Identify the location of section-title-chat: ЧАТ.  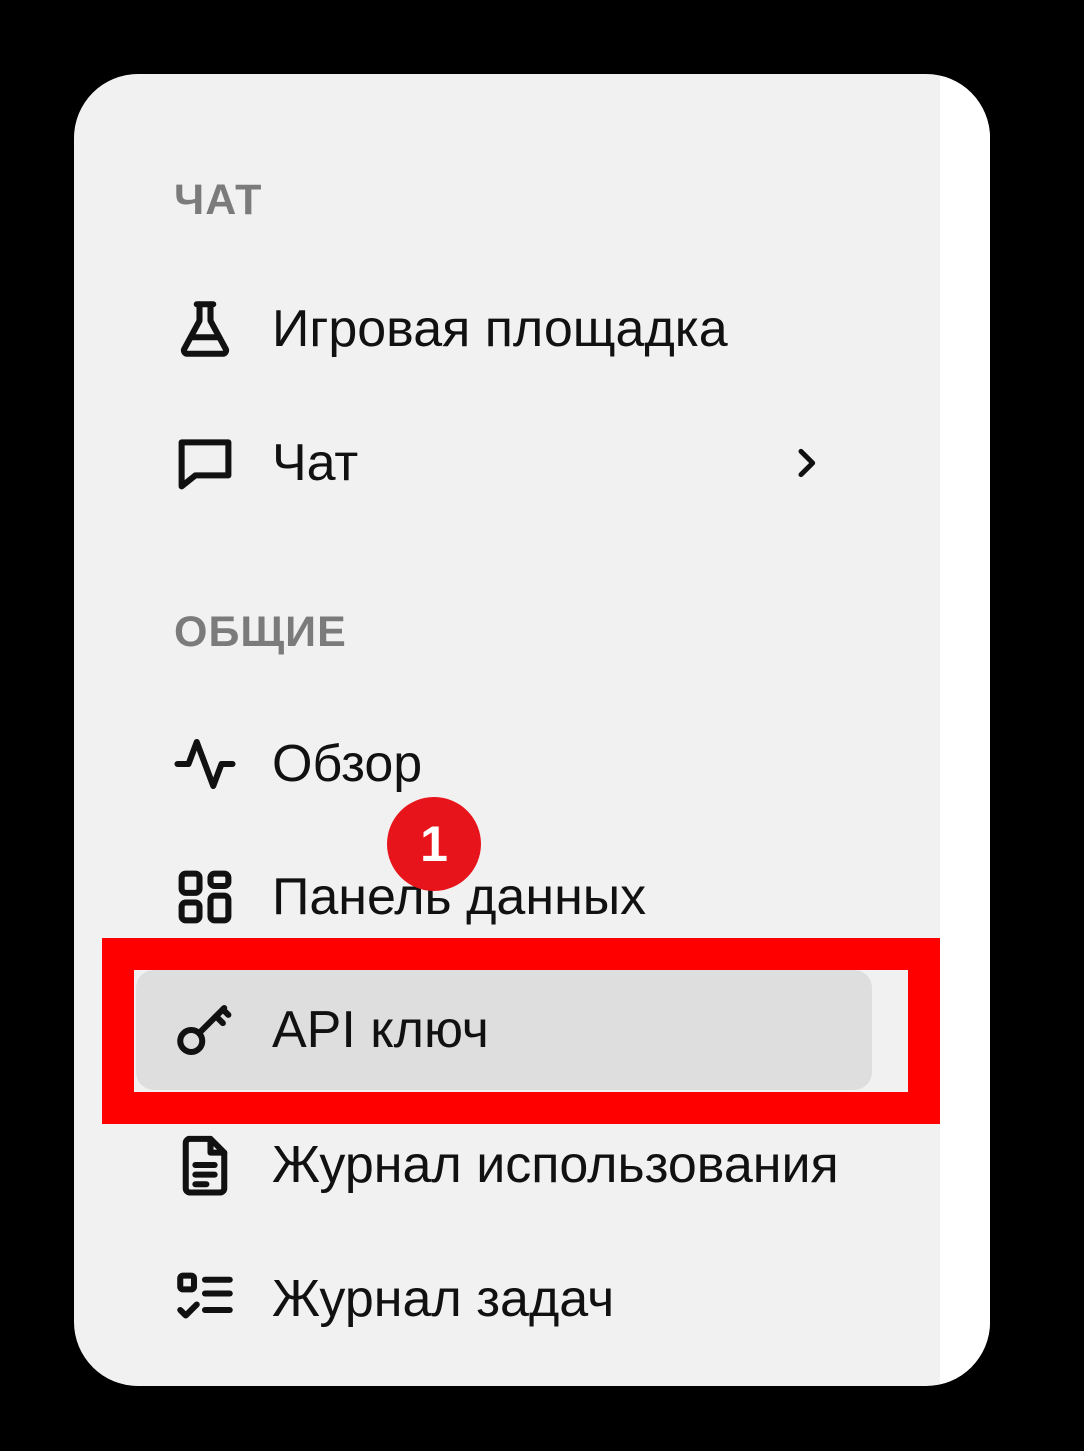
(218, 200).